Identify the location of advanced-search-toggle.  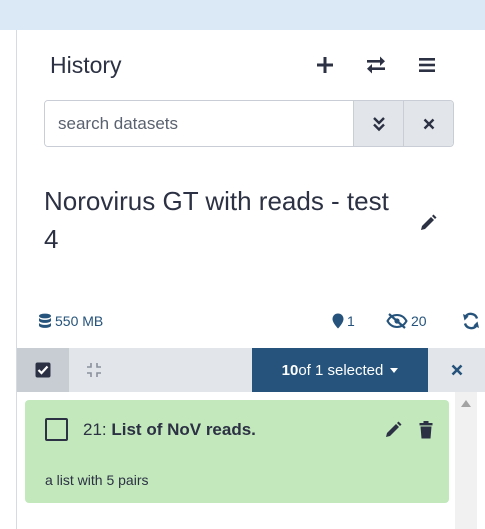
(378, 123).